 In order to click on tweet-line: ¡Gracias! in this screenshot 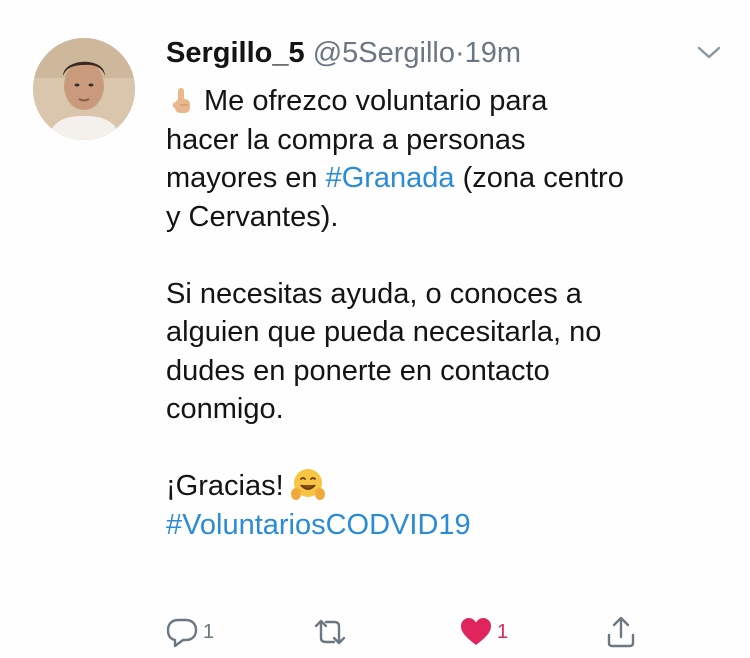, I will do `click(446, 486)`.